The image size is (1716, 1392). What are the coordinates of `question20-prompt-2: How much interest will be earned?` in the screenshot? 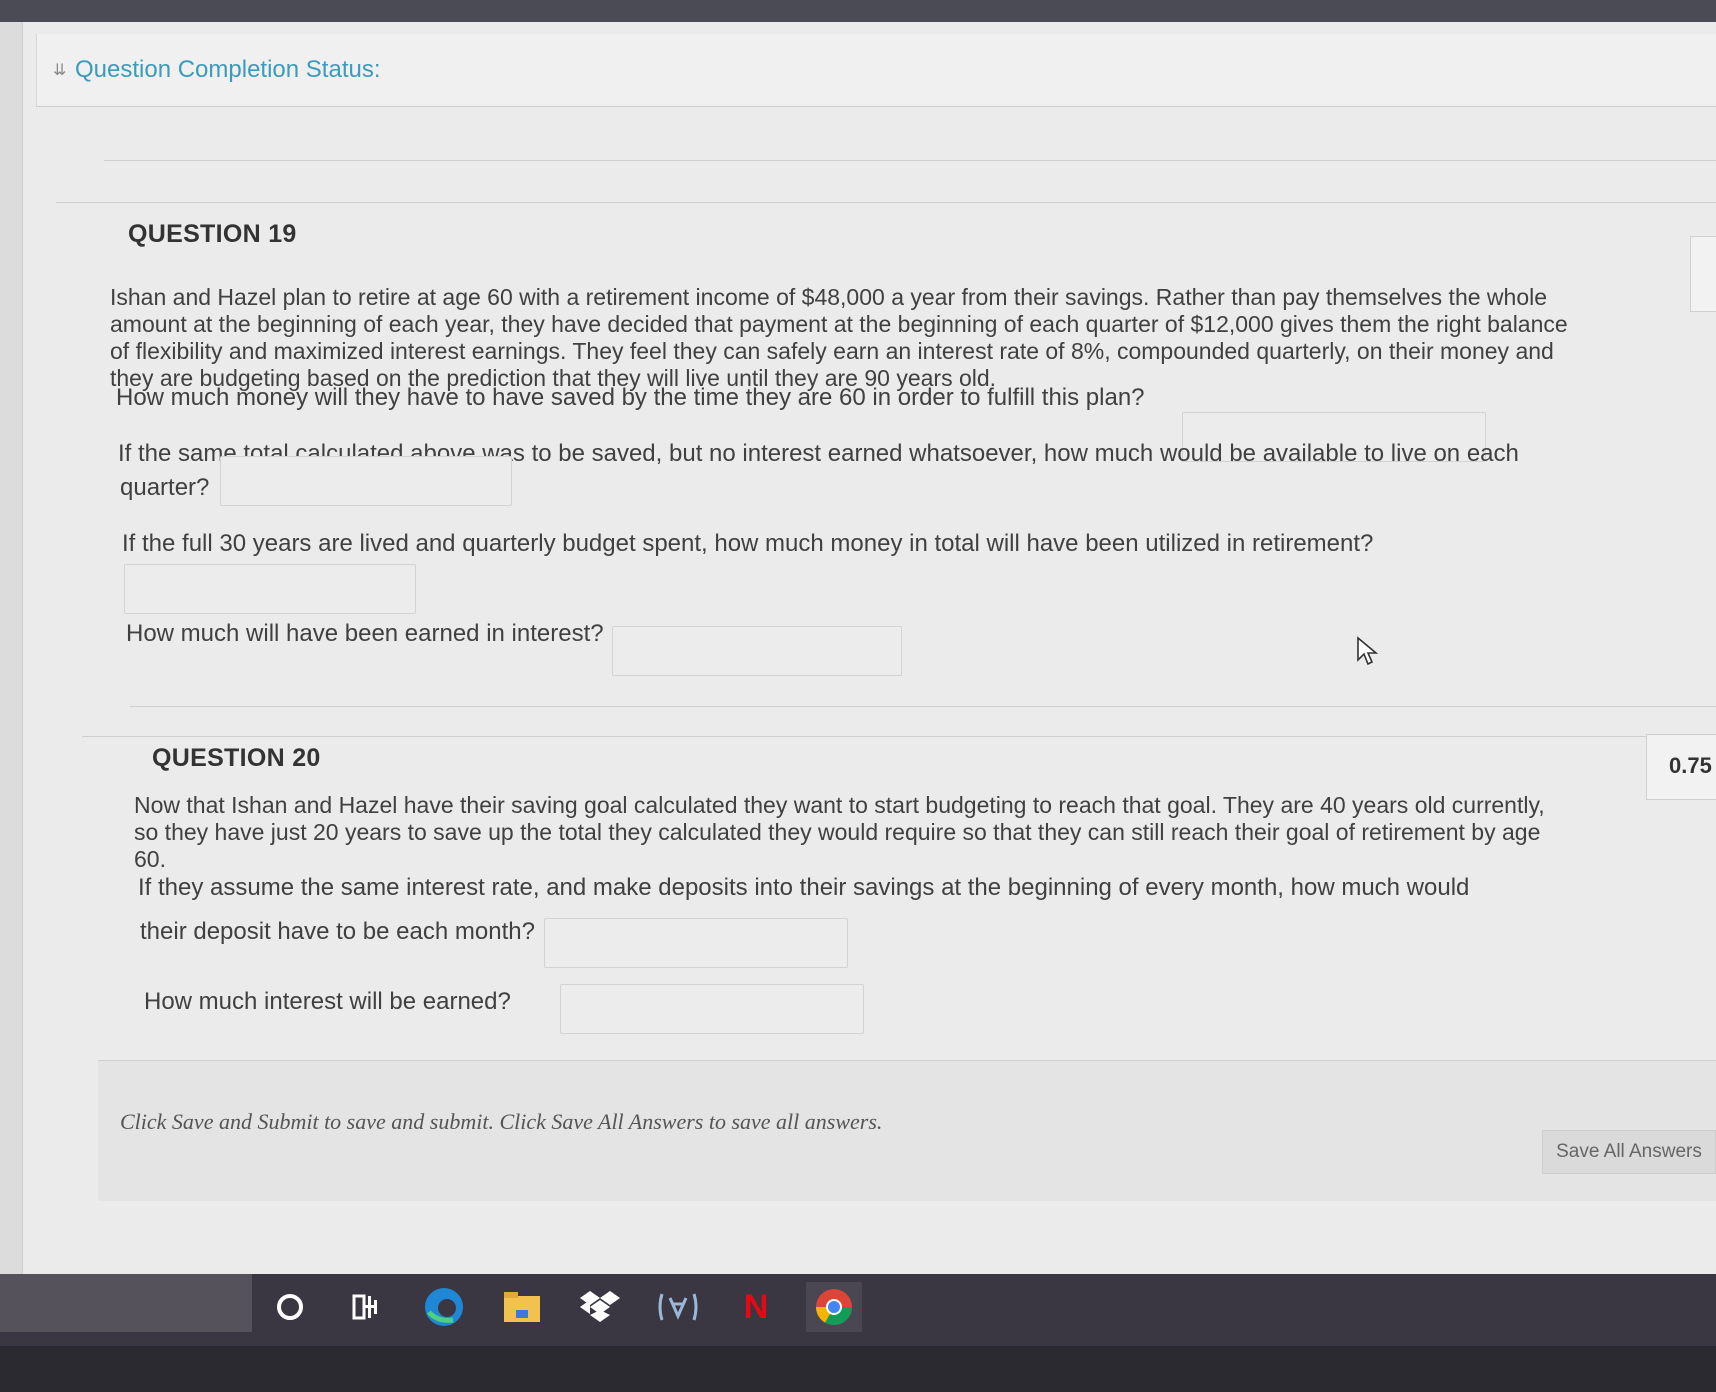 It's located at (327, 1001).